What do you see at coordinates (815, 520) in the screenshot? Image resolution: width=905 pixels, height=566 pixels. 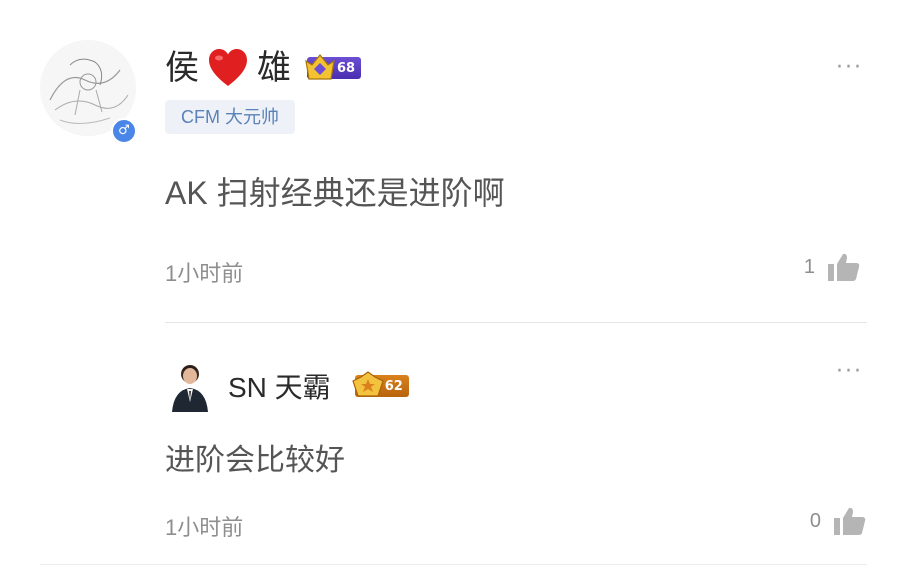 I see `reply-like-count: 0` at bounding box center [815, 520].